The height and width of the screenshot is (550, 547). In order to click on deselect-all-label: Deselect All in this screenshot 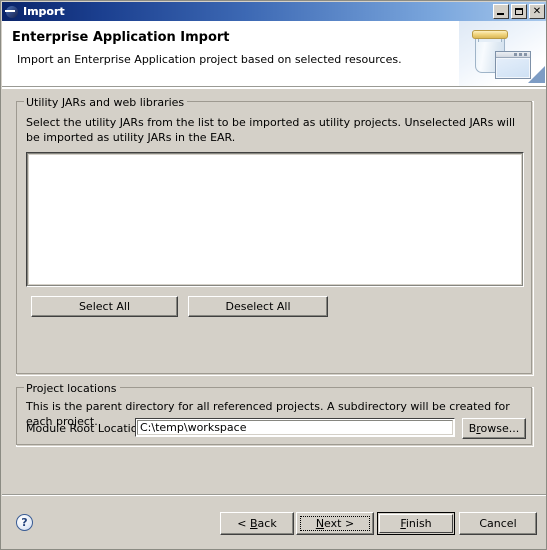, I will do `click(258, 306)`.